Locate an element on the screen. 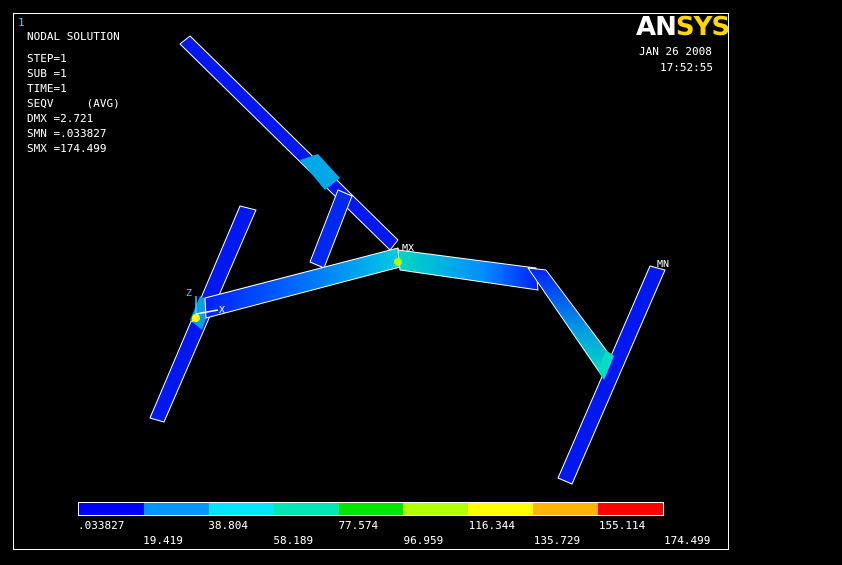  legend-top-label: .033827 is located at coordinates (101, 525).